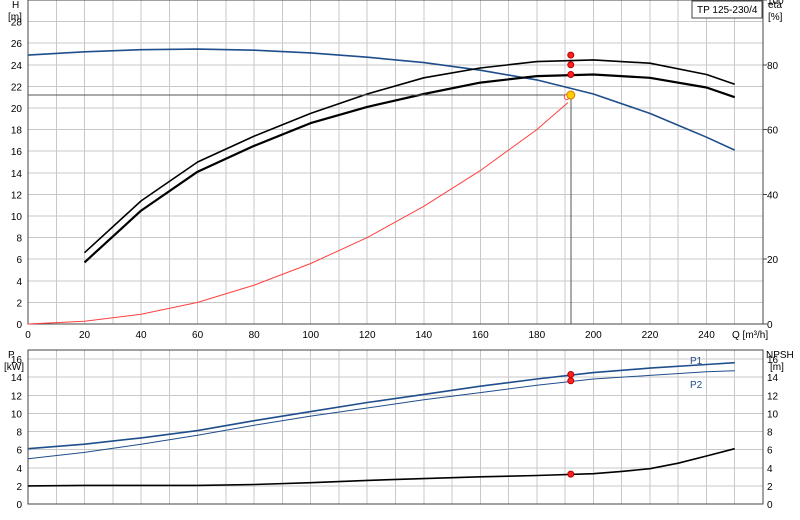 Image resolution: width=800 pixels, height=520 pixels. I want to click on bottom-right-tick-label: 6, so click(770, 451).